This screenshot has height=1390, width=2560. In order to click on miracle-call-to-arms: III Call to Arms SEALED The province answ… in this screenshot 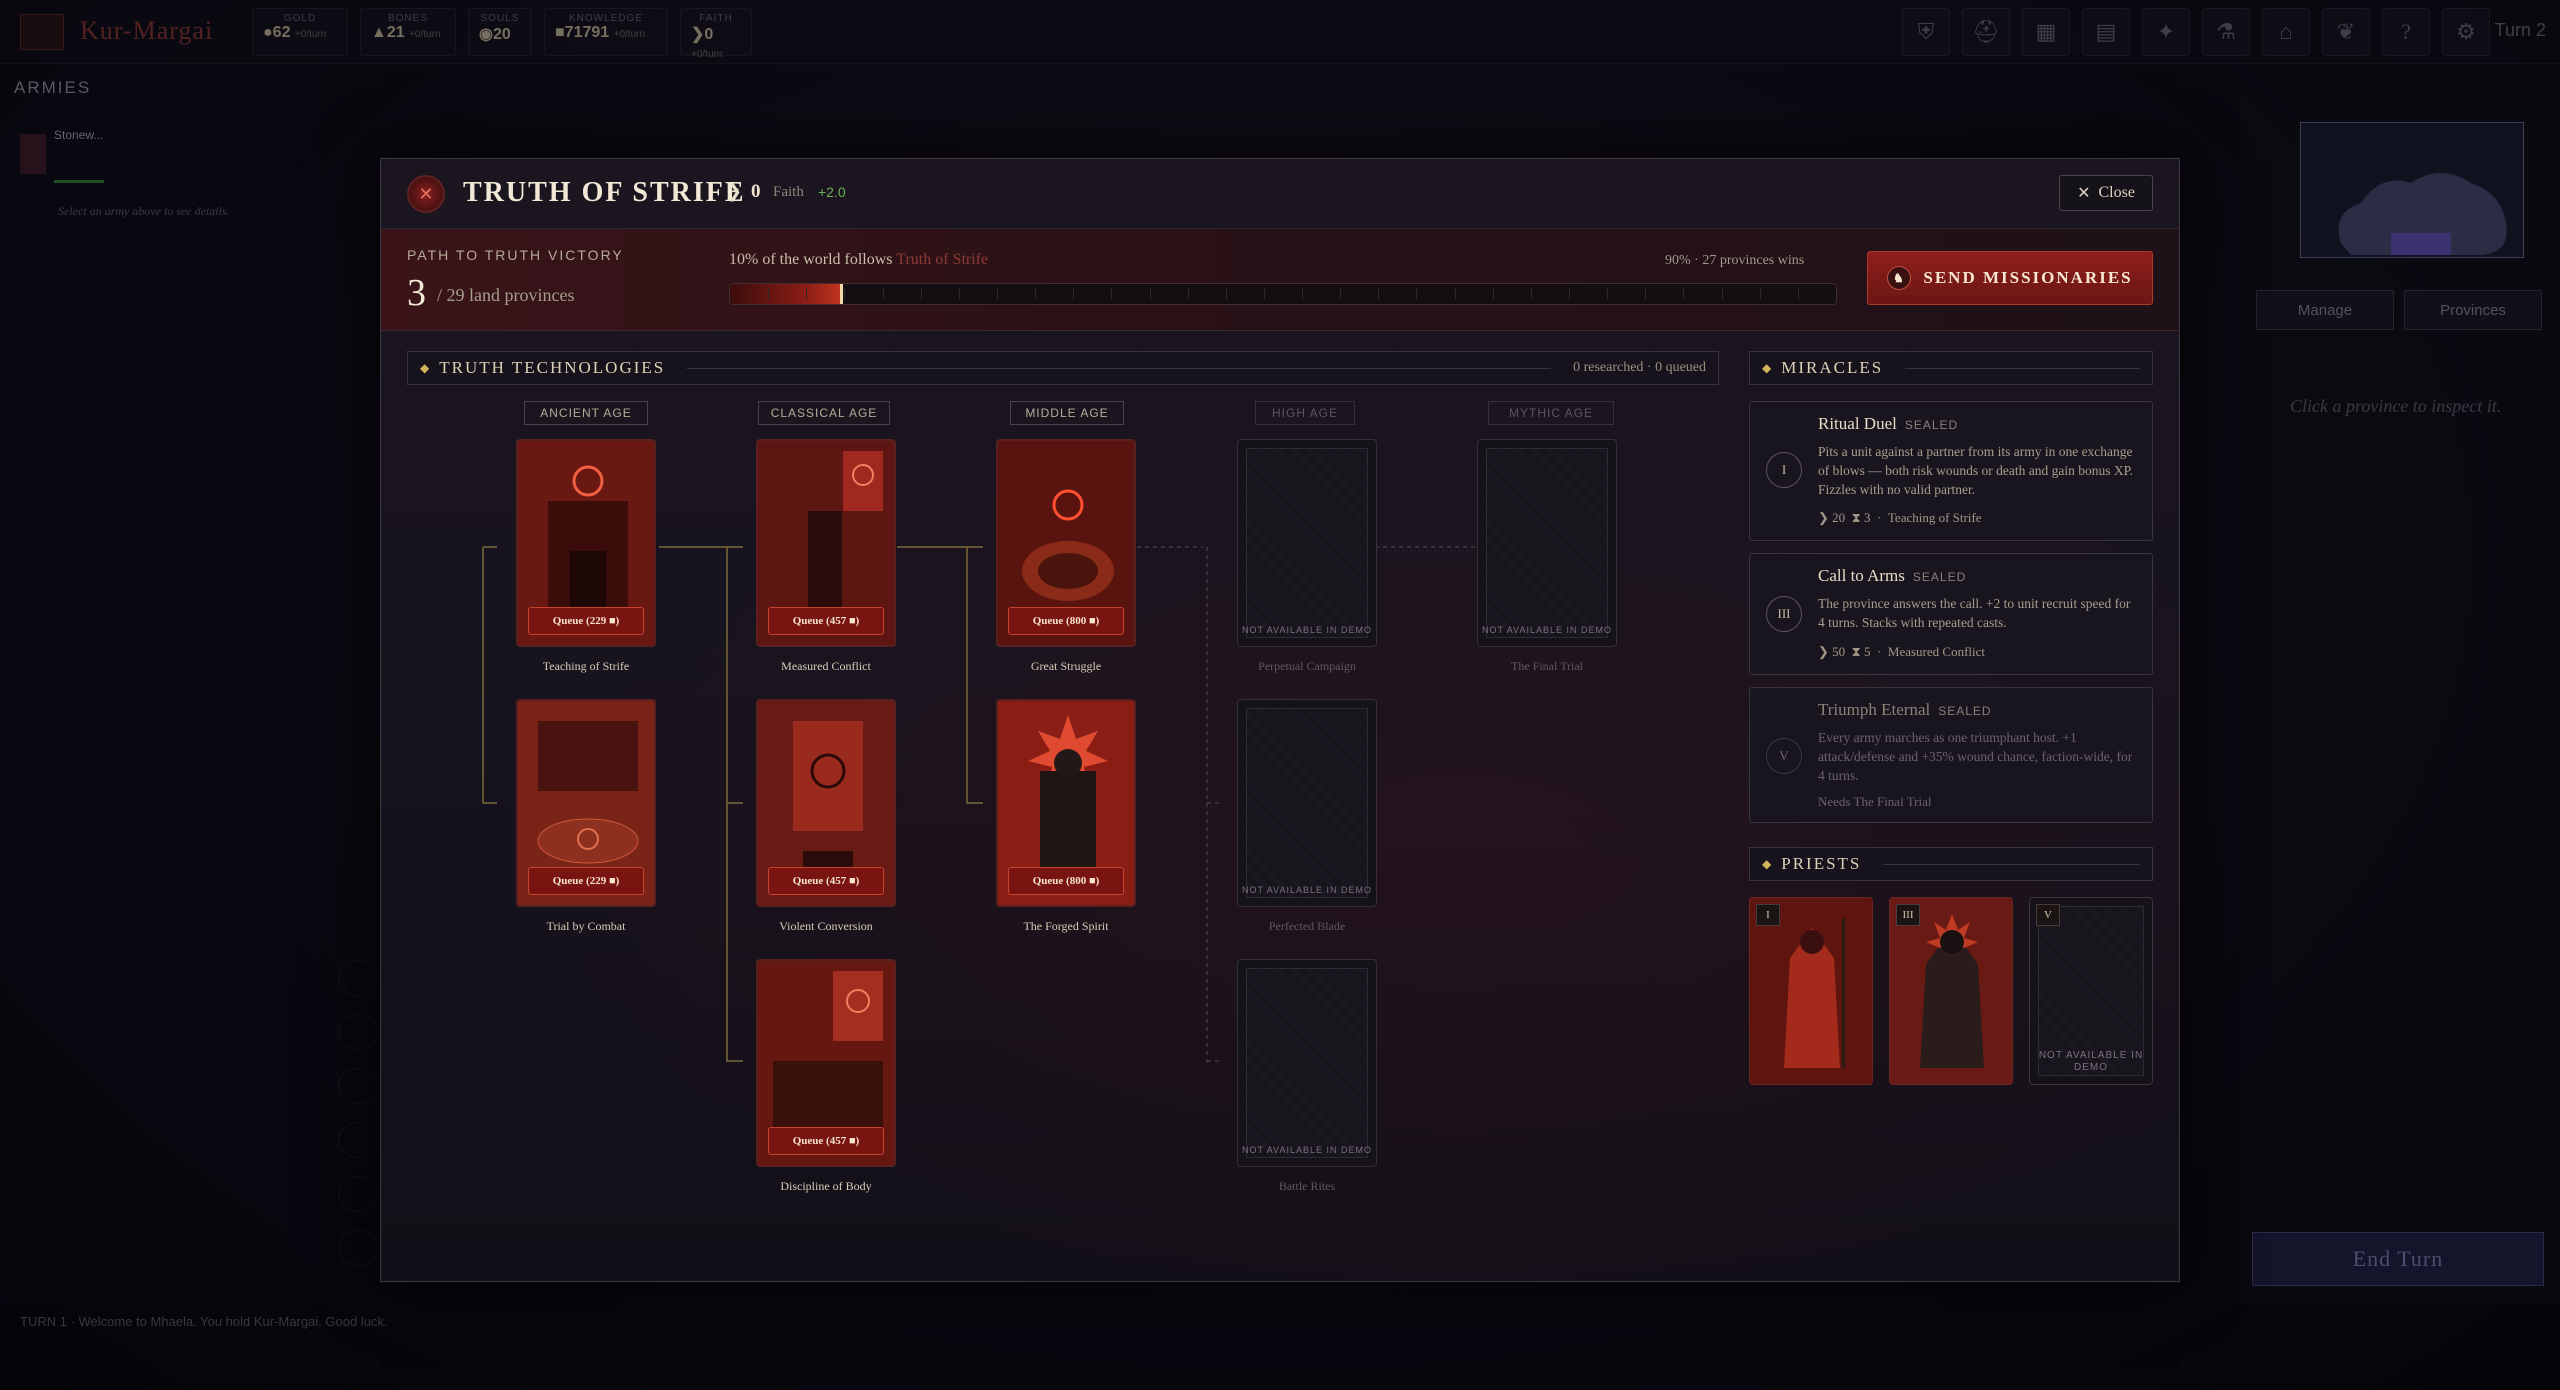, I will do `click(1951, 614)`.